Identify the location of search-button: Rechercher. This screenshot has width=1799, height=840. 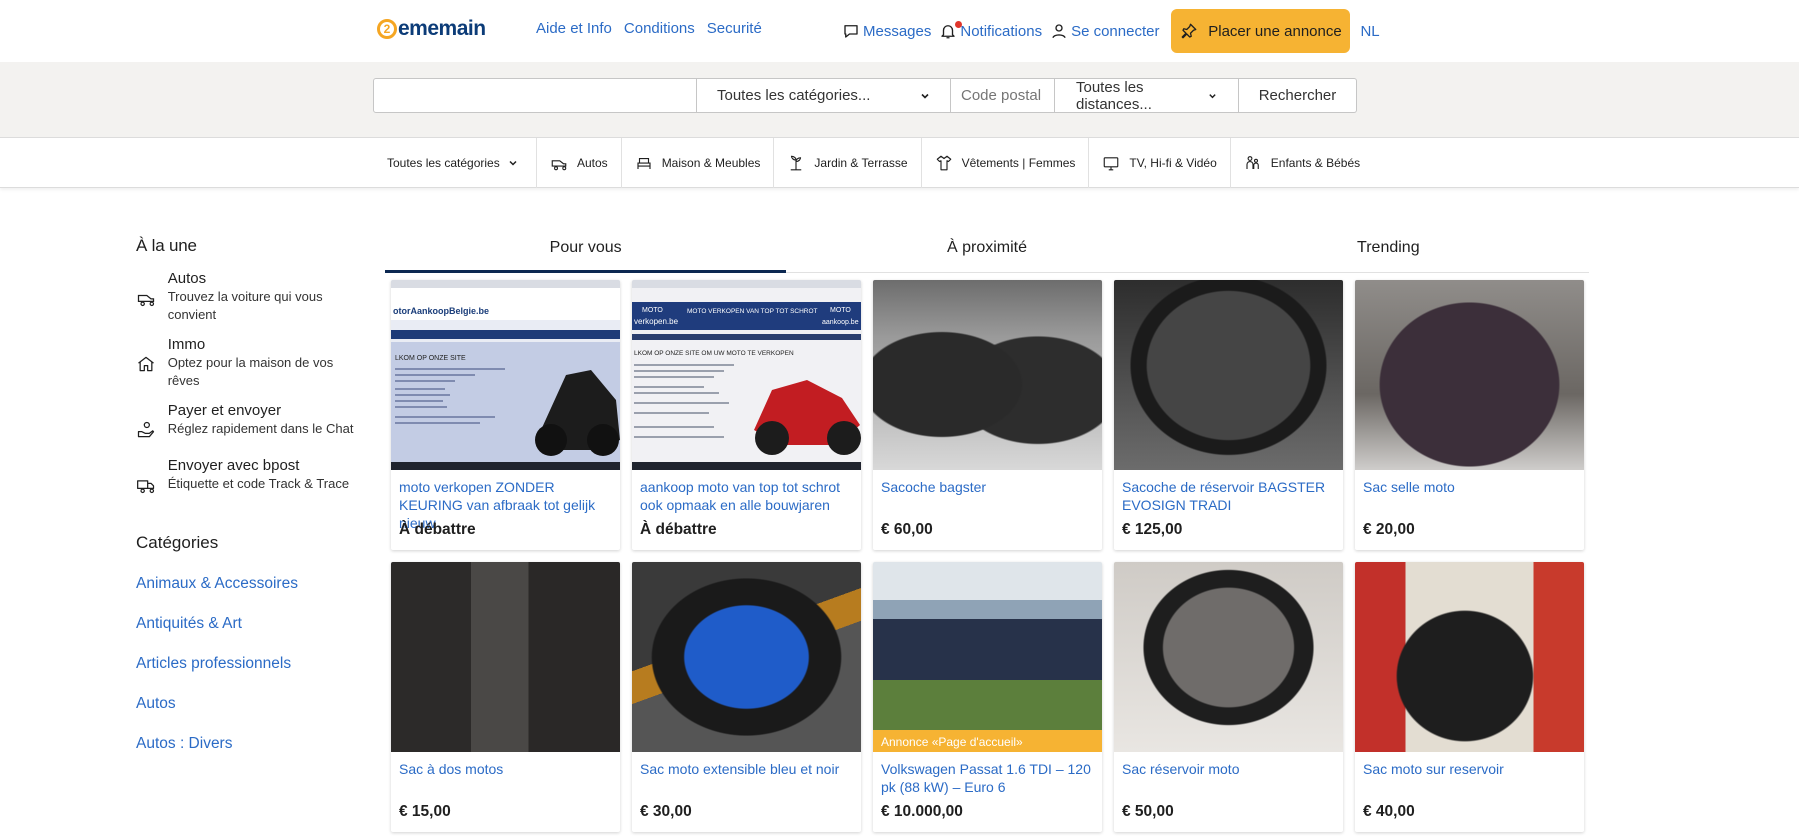
(1298, 95).